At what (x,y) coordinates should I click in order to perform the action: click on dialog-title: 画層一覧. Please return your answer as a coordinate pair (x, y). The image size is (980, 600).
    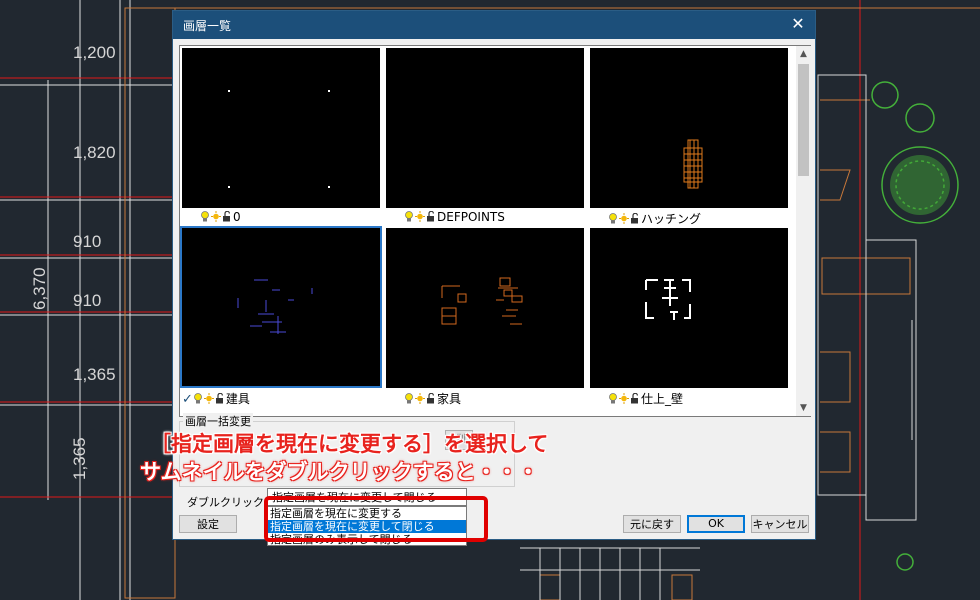
    Looking at the image, I should click on (207, 26).